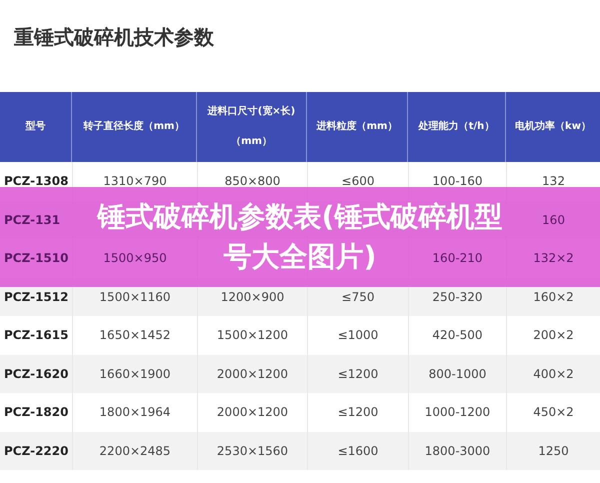 The height and width of the screenshot is (483, 600). I want to click on table-cell-text: 850×800, so click(252, 181).